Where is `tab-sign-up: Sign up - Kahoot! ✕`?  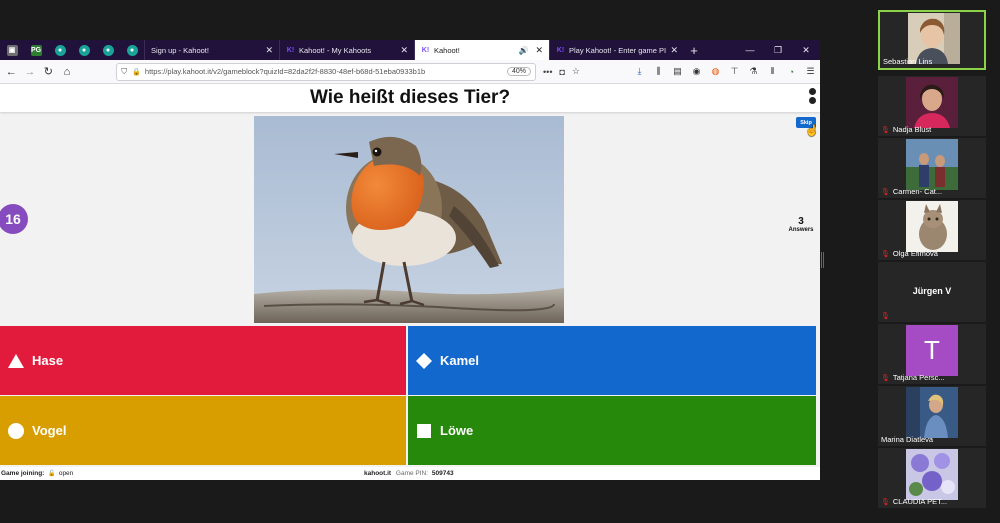 tab-sign-up: Sign up - Kahoot! ✕ is located at coordinates (211, 50).